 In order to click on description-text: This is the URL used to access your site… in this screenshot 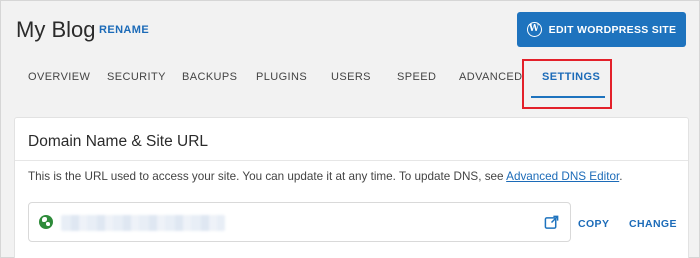, I will do `click(267, 176)`.